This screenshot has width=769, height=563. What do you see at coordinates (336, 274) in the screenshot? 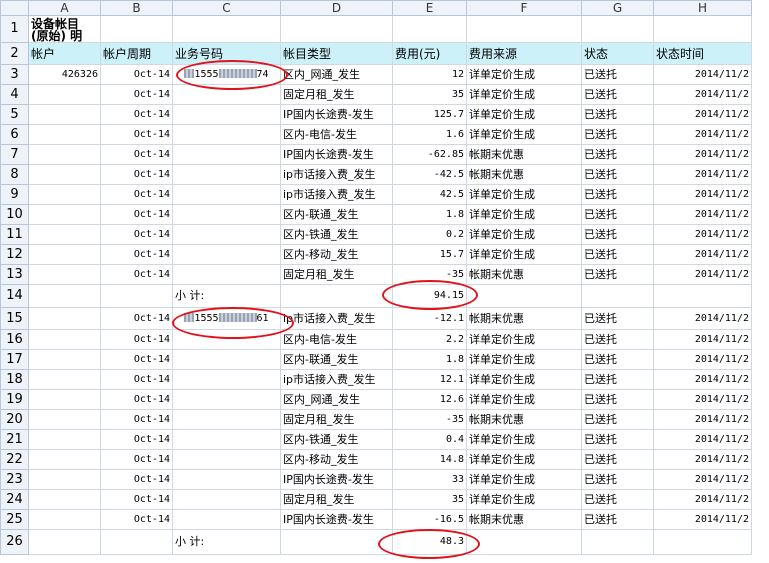
I see `item-type-cell: 固定月租_发生` at bounding box center [336, 274].